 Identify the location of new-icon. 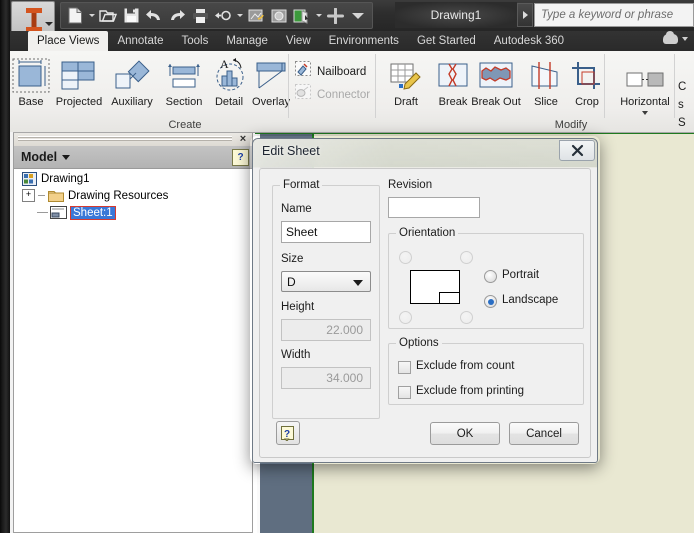
(75, 15).